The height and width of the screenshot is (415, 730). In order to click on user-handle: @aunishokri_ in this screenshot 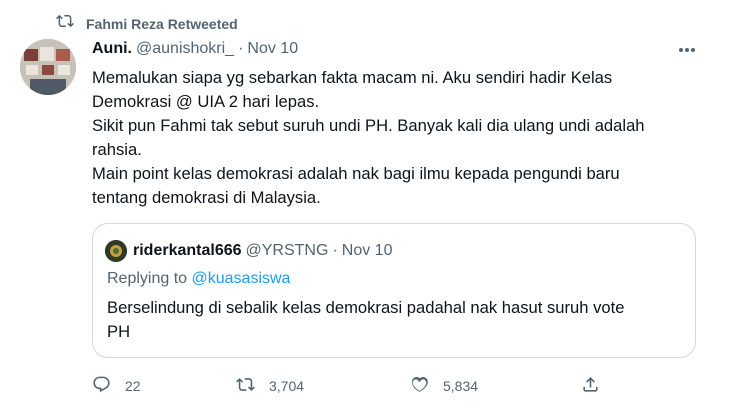, I will do `click(185, 49)`.